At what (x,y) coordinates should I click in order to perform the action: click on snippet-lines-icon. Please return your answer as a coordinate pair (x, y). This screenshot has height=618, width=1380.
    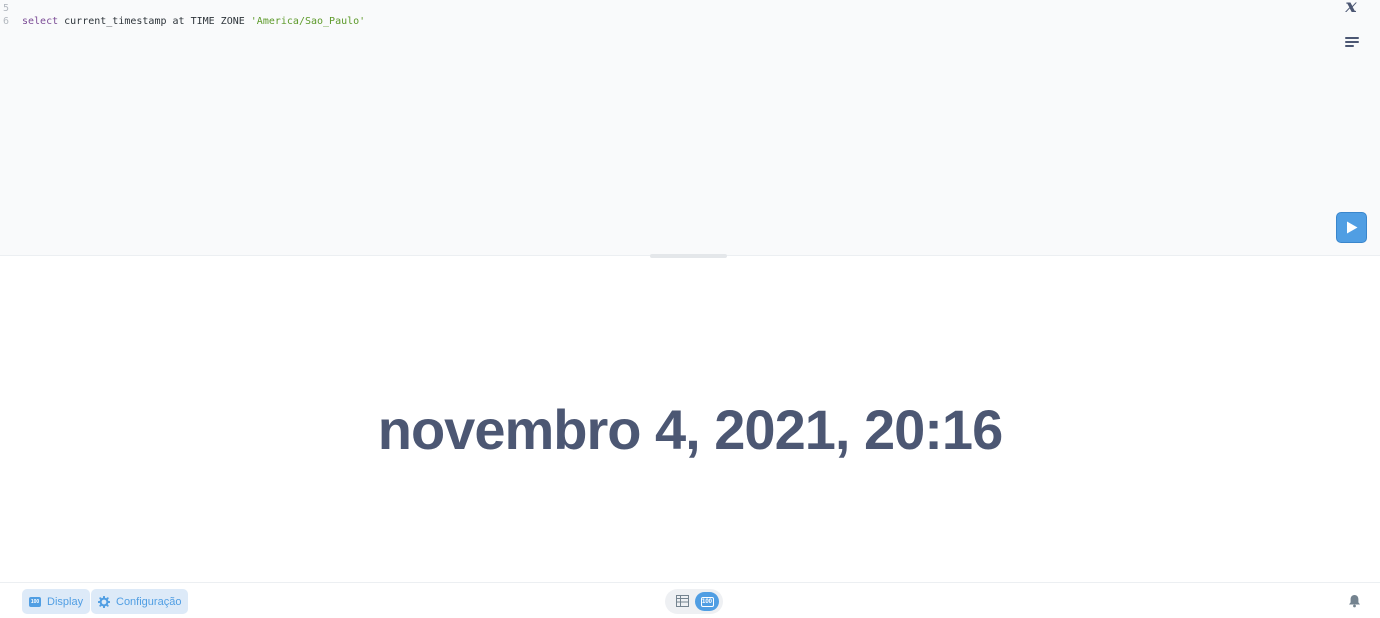
    Looking at the image, I should click on (1352, 43).